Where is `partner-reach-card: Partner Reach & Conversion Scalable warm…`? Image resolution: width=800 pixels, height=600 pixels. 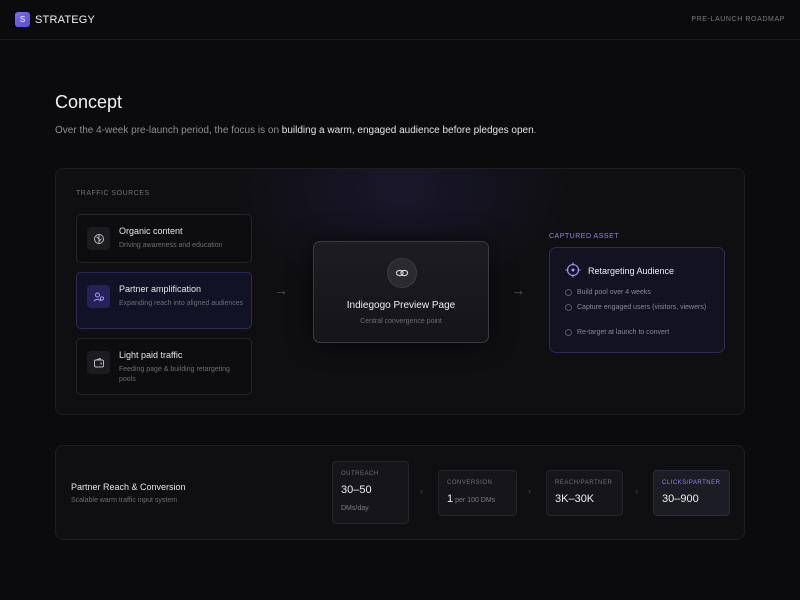 partner-reach-card: Partner Reach & Conversion Scalable warm… is located at coordinates (400, 492).